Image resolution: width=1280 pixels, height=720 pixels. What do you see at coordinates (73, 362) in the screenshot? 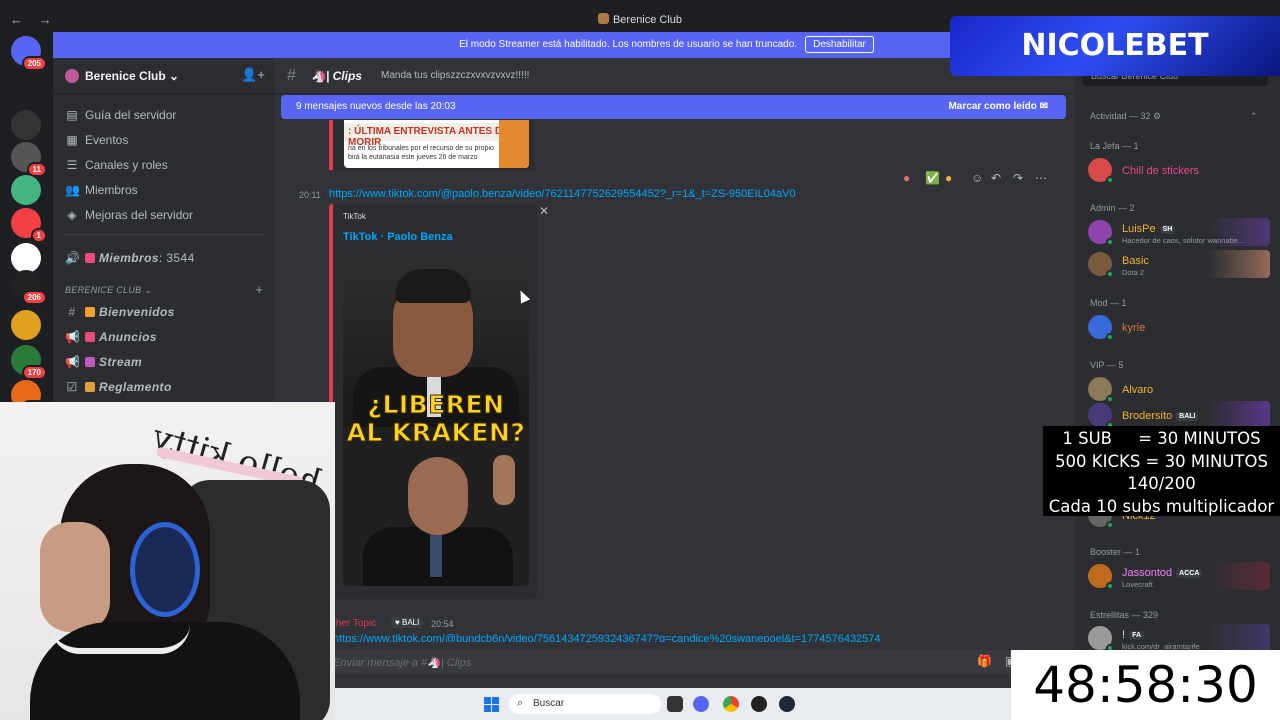
I see `megaphone-icon: 📢` at bounding box center [73, 362].